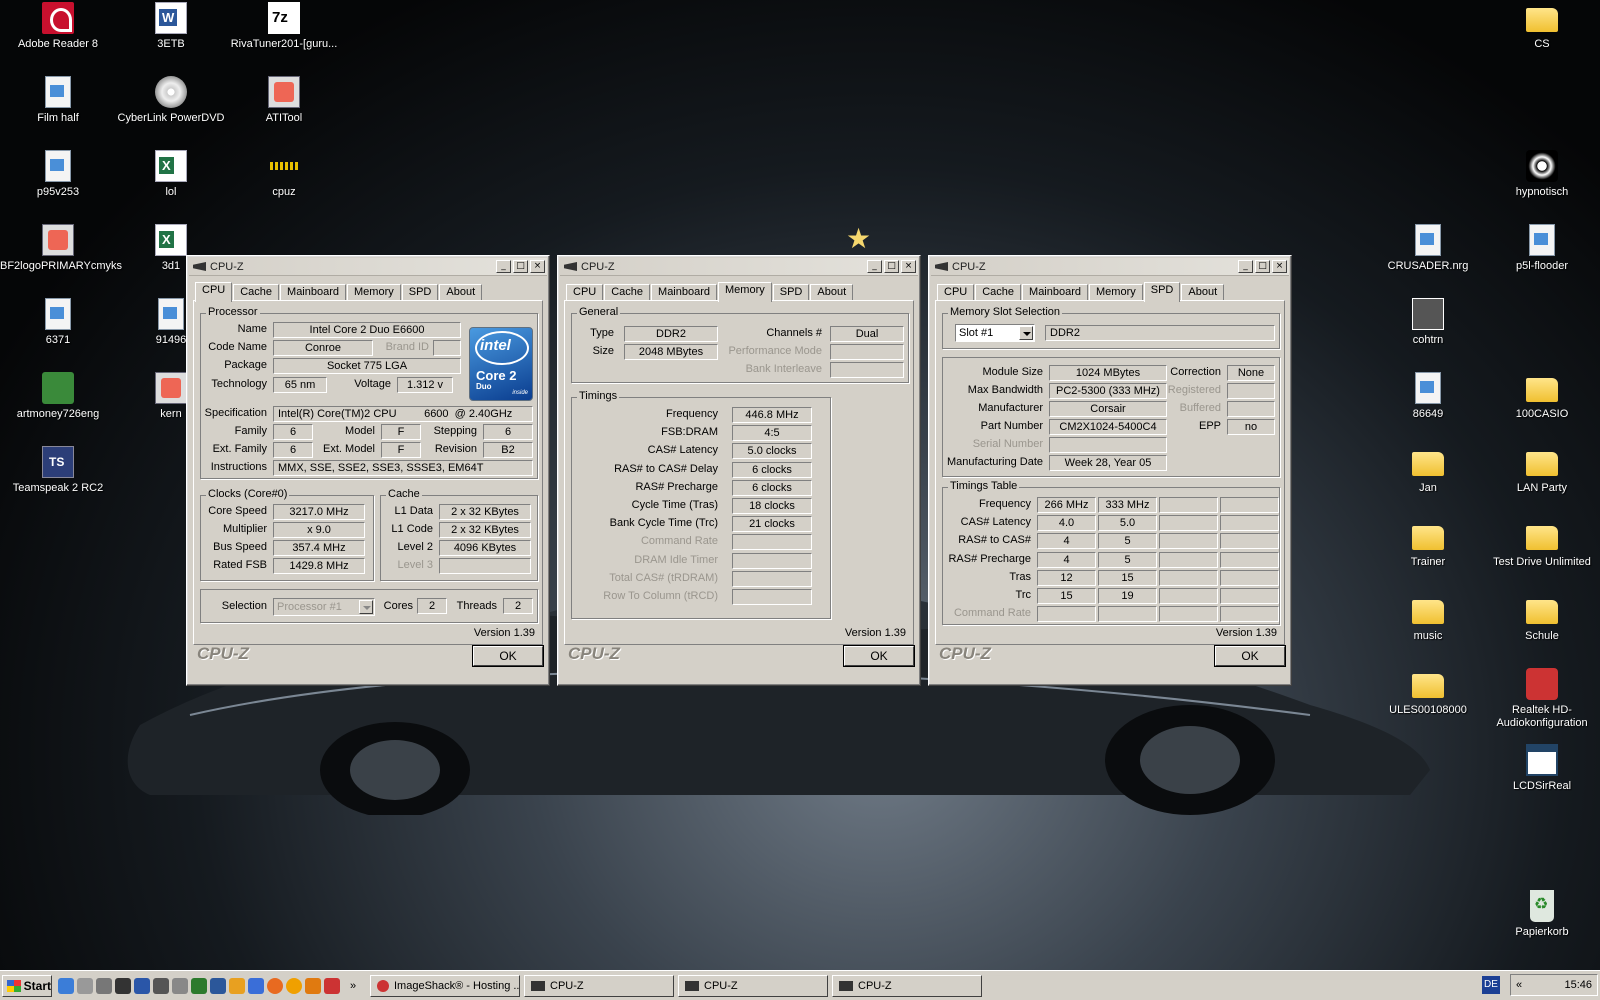 The height and width of the screenshot is (1000, 1600). What do you see at coordinates (1005, 390) in the screenshot?
I see `max-bandwidth-label: Max Bandwidth` at bounding box center [1005, 390].